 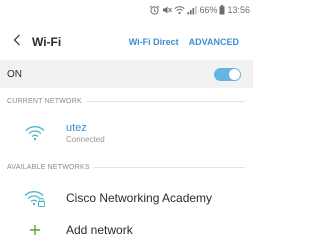 I want to click on wifi-connected-icon, so click(x=35, y=133).